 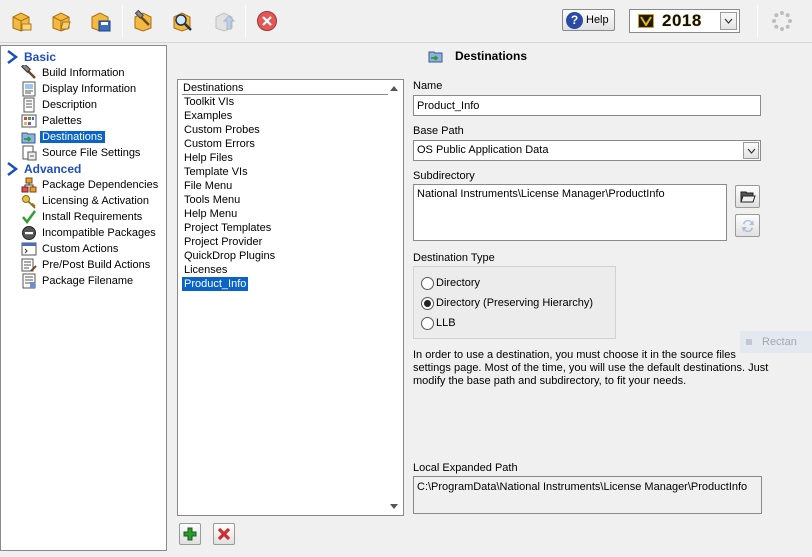 What do you see at coordinates (205, 270) in the screenshot?
I see `list-item: Licenses` at bounding box center [205, 270].